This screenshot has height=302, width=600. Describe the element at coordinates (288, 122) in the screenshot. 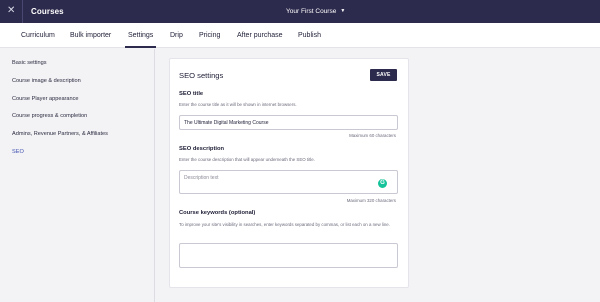

I see `seo-title-input` at that location.